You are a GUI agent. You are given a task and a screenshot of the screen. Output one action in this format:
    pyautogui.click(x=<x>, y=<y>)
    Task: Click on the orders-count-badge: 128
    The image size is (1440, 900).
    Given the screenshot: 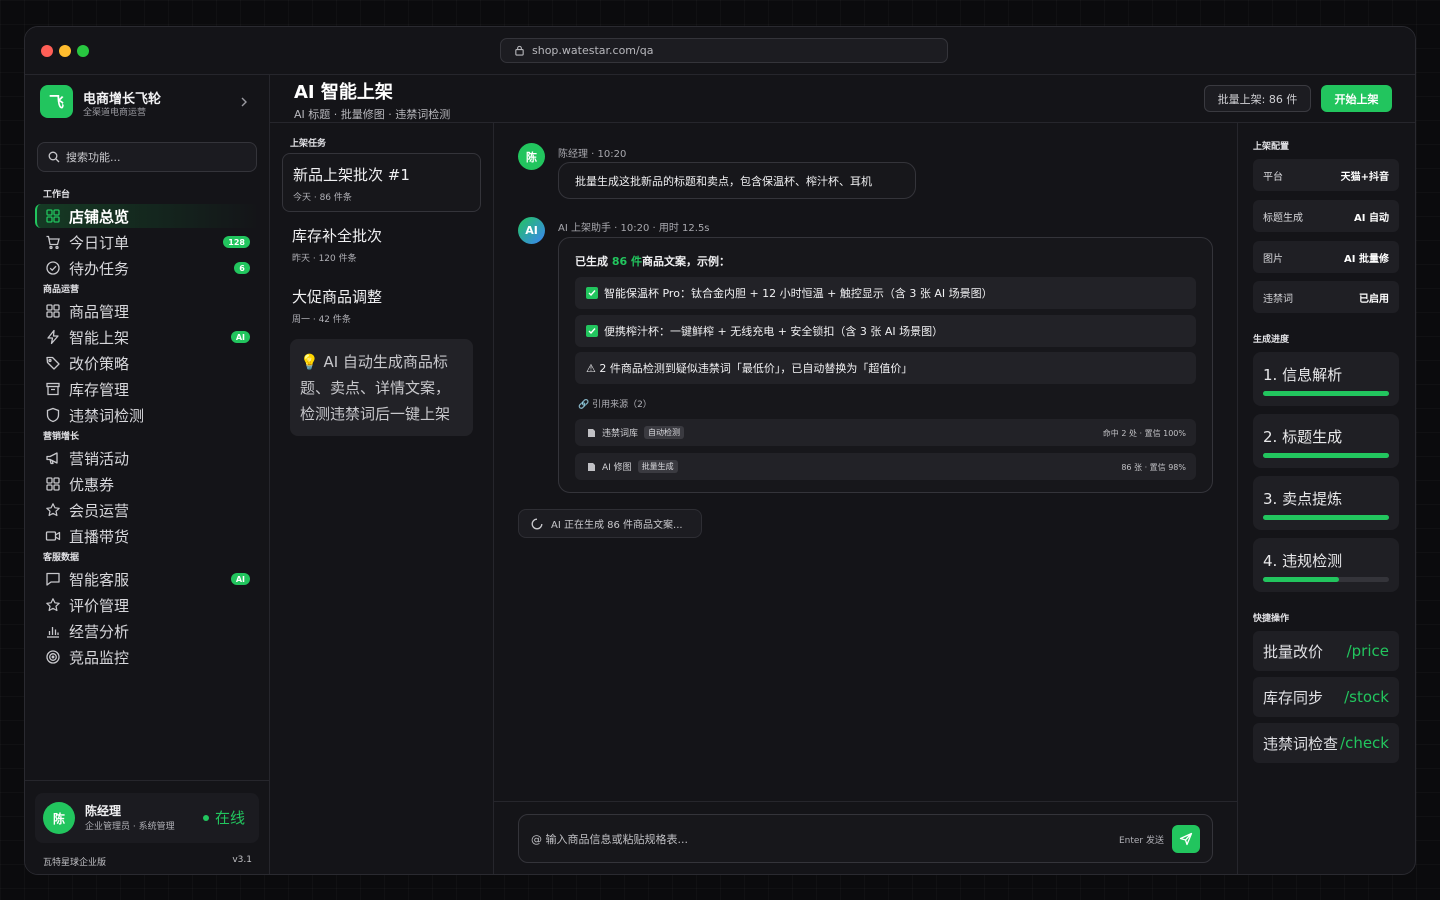 What is the action you would take?
    pyautogui.click(x=236, y=242)
    